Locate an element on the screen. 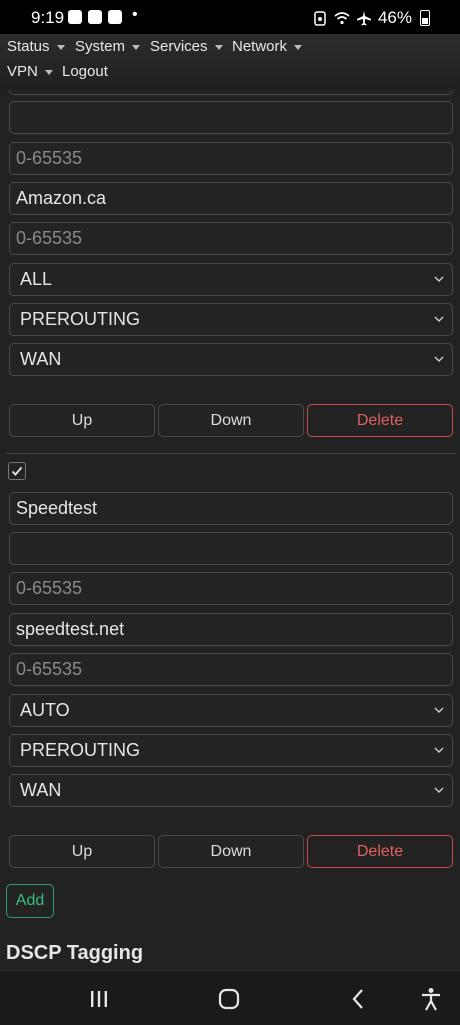 Image resolution: width=460 pixels, height=1025 pixels. rule1-source-host-input is located at coordinates (231, 117).